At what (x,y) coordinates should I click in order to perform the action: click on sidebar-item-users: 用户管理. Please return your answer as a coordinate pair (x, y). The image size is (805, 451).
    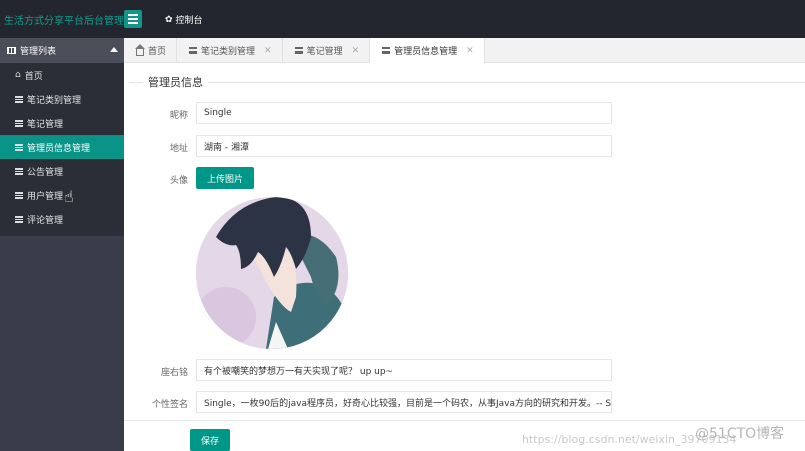
    Looking at the image, I should click on (62, 195).